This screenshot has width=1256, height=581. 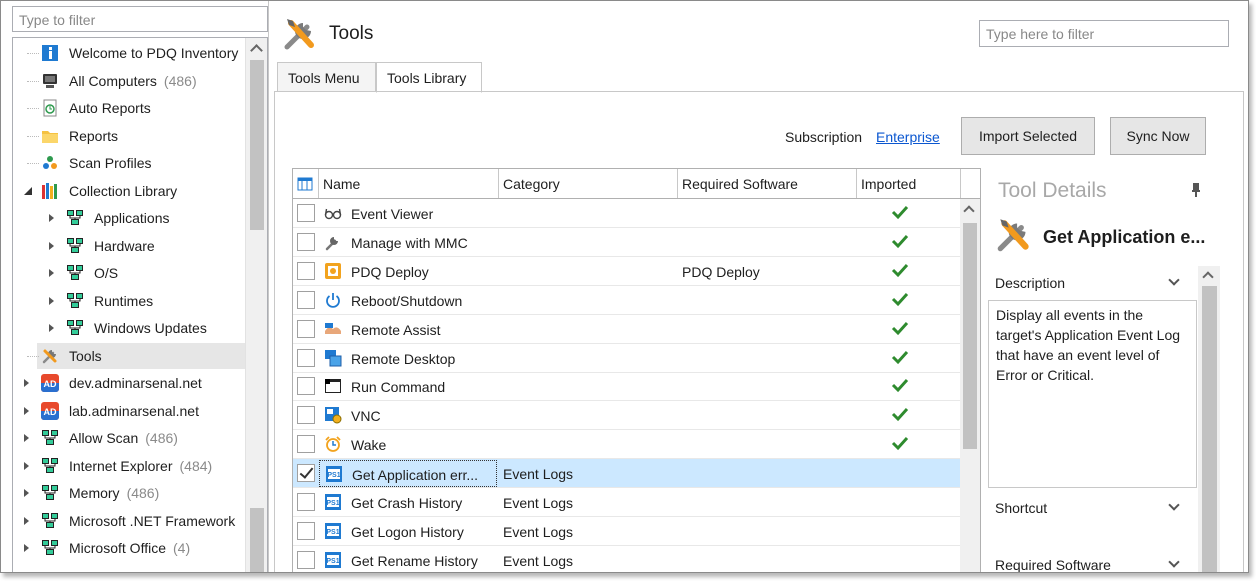 What do you see at coordinates (1209, 429) in the screenshot?
I see `details-scroll-thumb` at bounding box center [1209, 429].